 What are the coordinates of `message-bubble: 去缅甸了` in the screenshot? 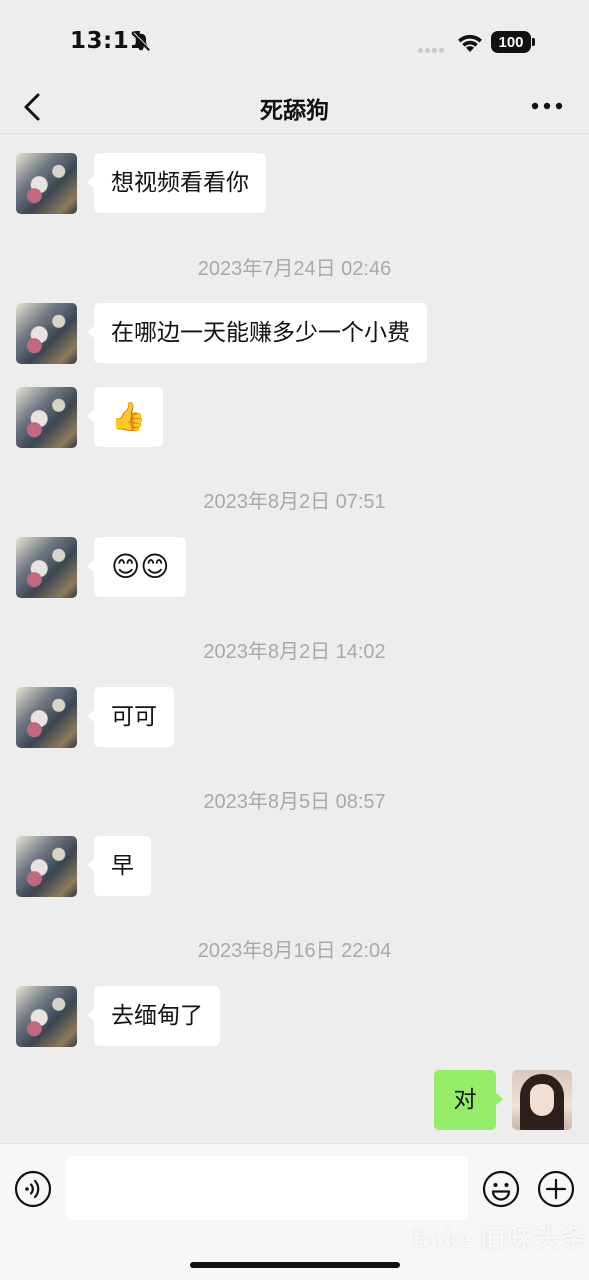 It's located at (153, 1016).